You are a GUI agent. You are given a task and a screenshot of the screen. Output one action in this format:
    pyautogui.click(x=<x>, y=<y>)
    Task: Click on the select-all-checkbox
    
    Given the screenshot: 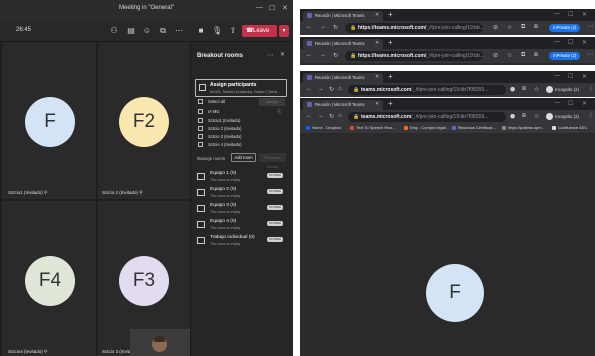 What is the action you would take?
    pyautogui.click(x=200, y=101)
    